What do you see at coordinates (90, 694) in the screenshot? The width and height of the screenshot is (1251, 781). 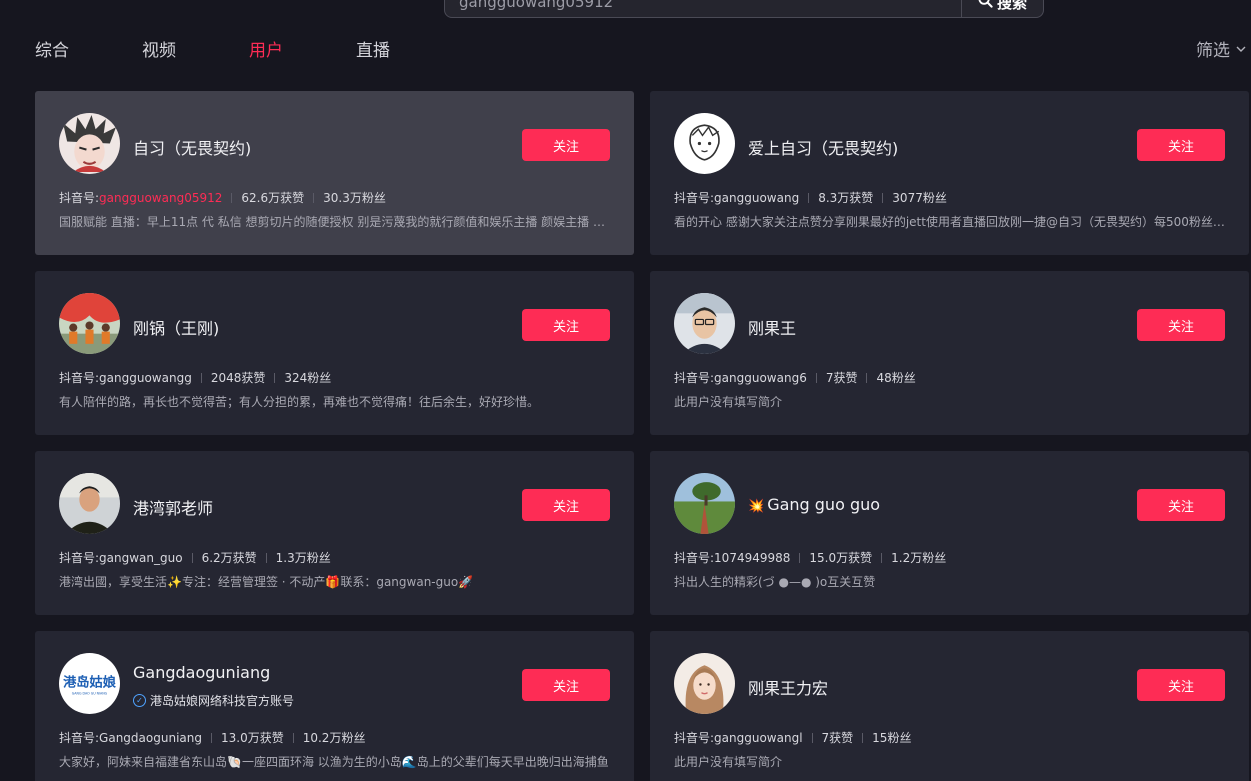 I see `logo-sub-text: GANG DAO GU NIANG` at bounding box center [90, 694].